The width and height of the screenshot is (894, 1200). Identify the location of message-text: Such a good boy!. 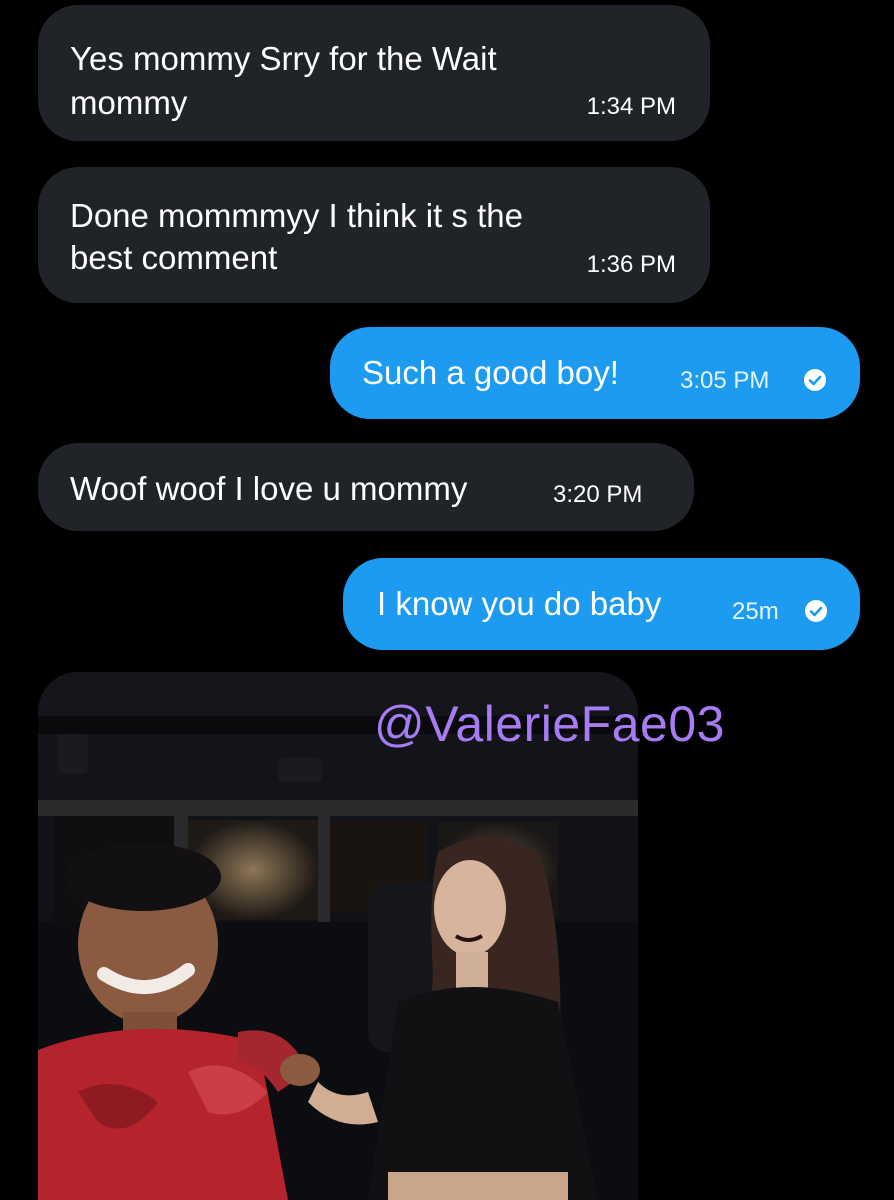
(490, 372).